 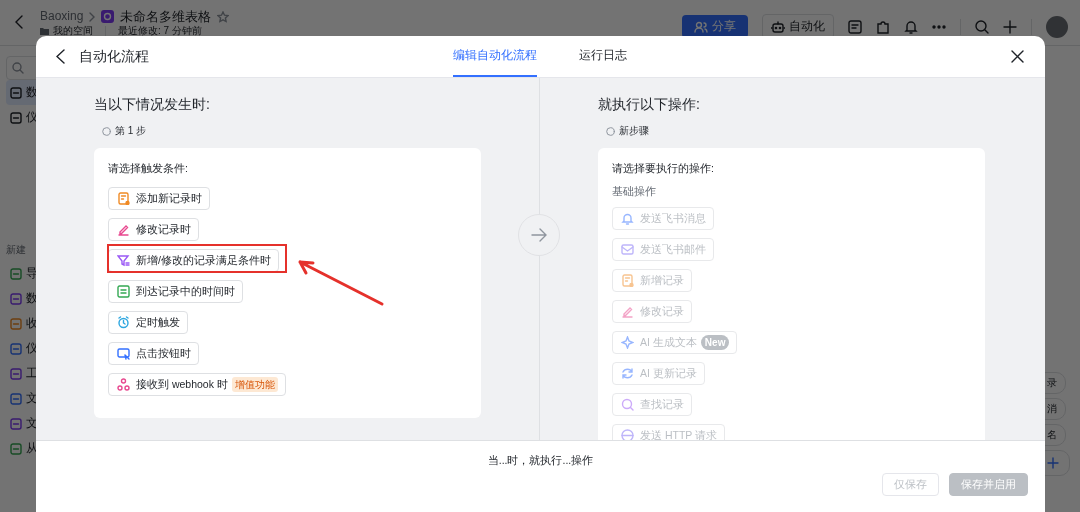 What do you see at coordinates (148, 169) in the screenshot?
I see `prompt-text: 请选择触发条件:` at bounding box center [148, 169].